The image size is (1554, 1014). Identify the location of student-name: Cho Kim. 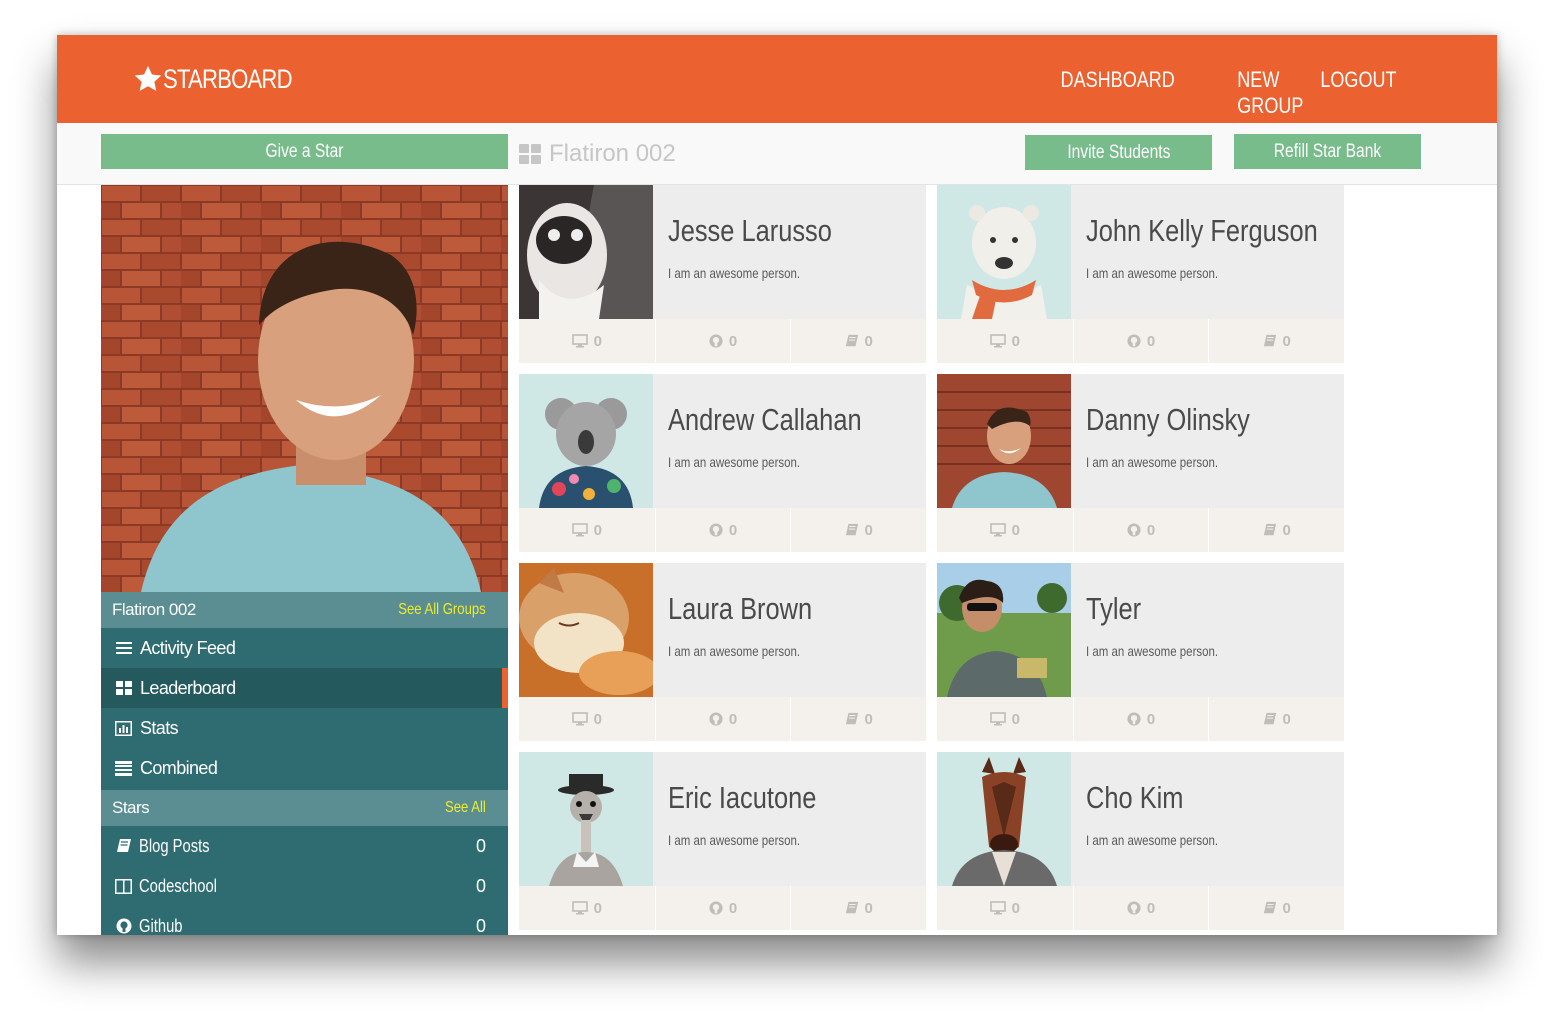
(1134, 798).